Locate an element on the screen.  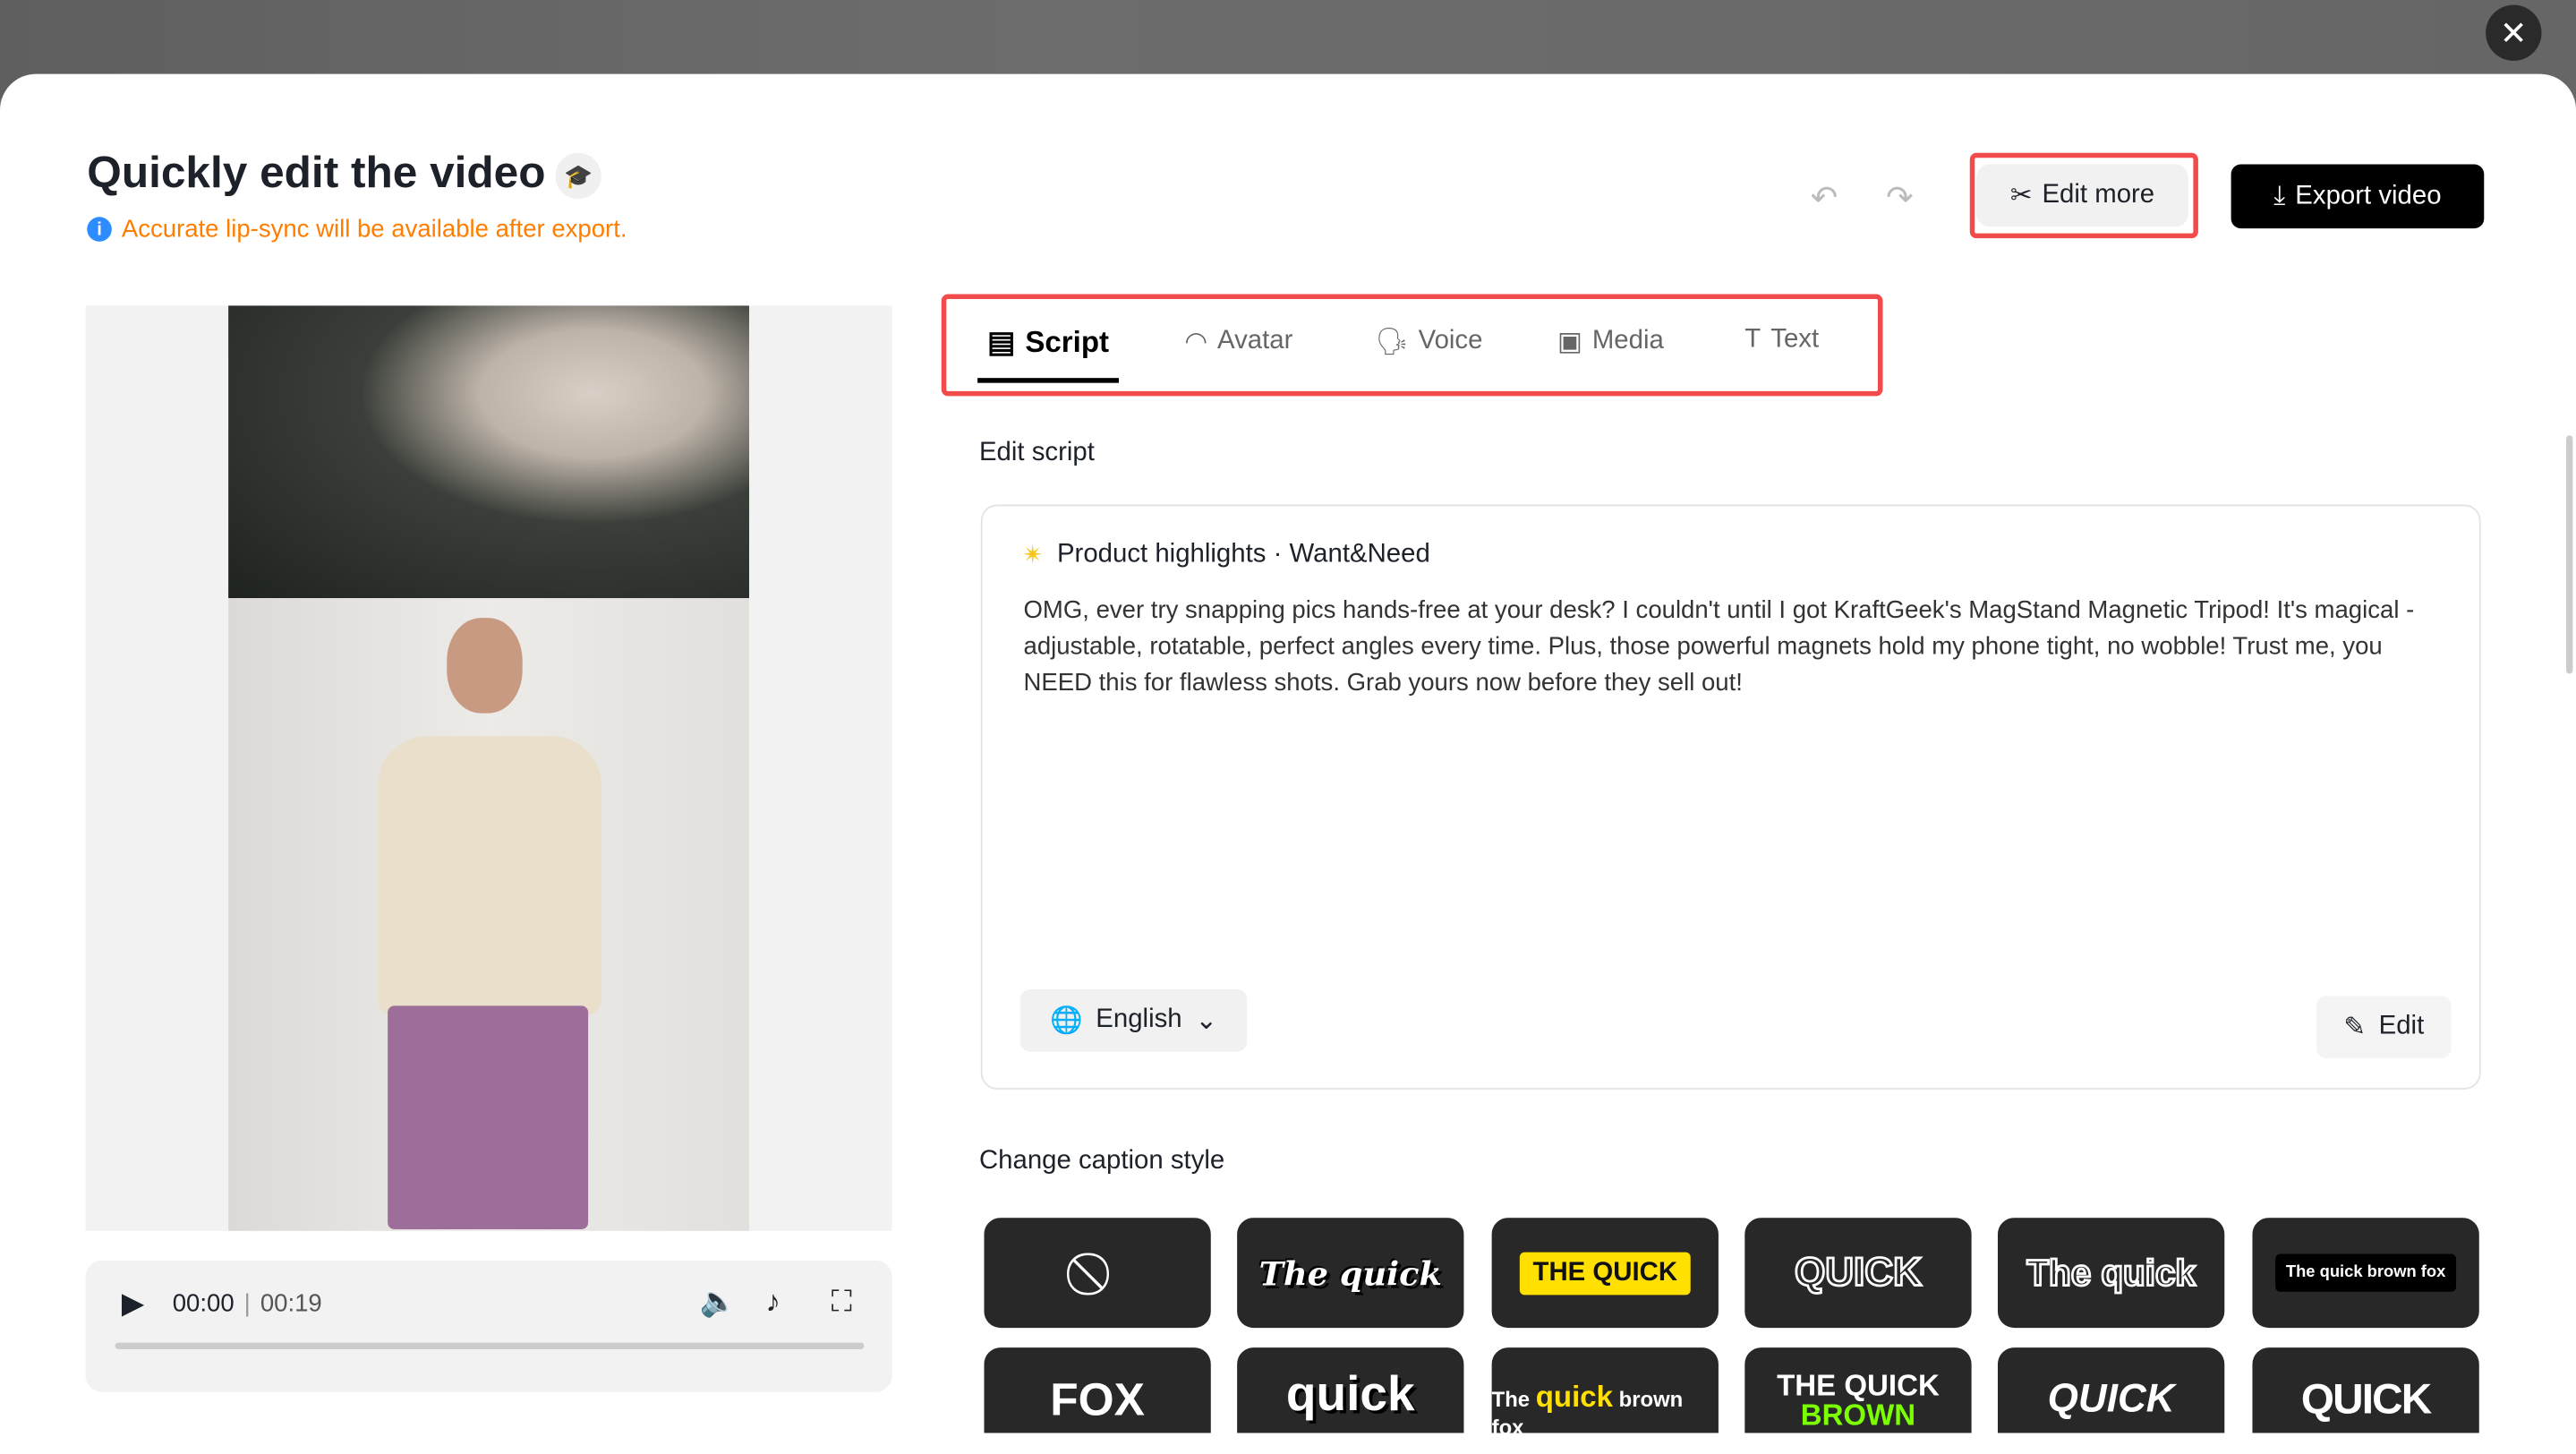
text-icon: T is located at coordinates (1752, 339).